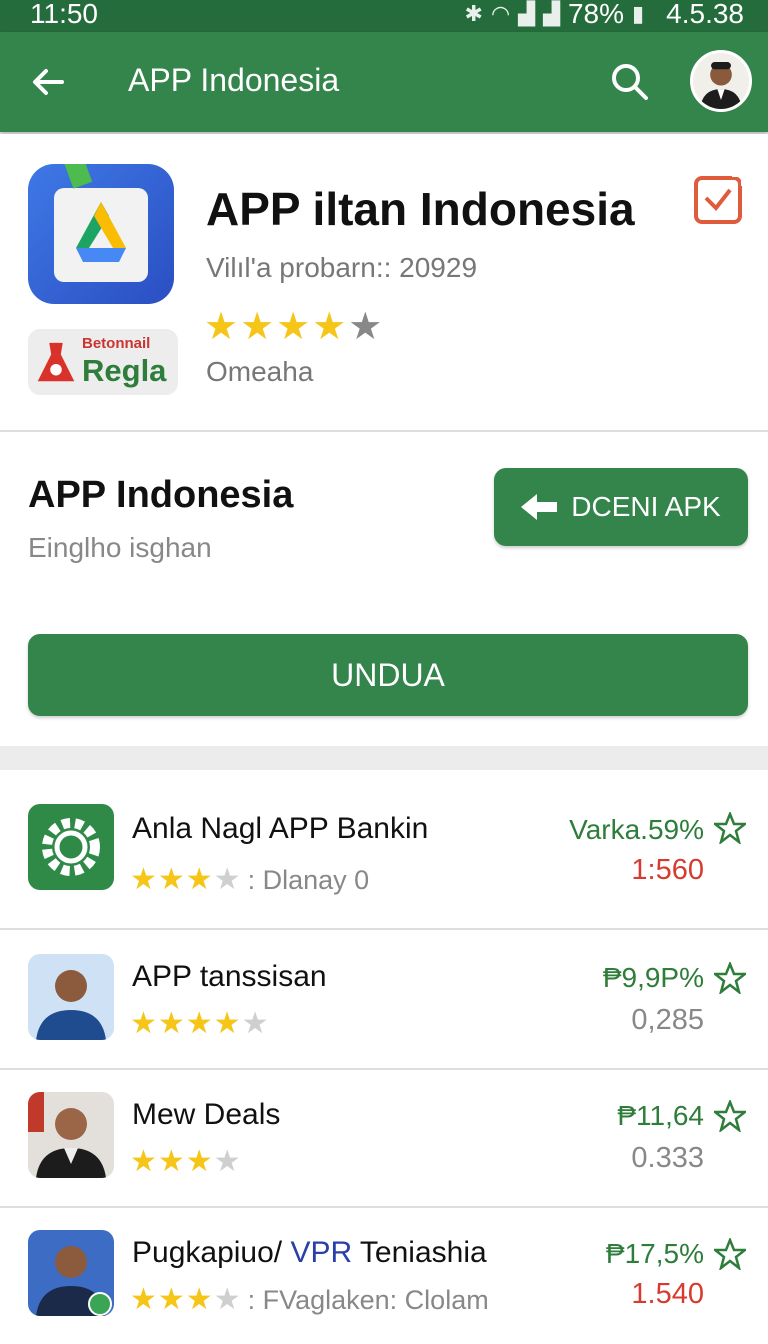  I want to click on list-item-name: Mew Deals, so click(206, 1114).